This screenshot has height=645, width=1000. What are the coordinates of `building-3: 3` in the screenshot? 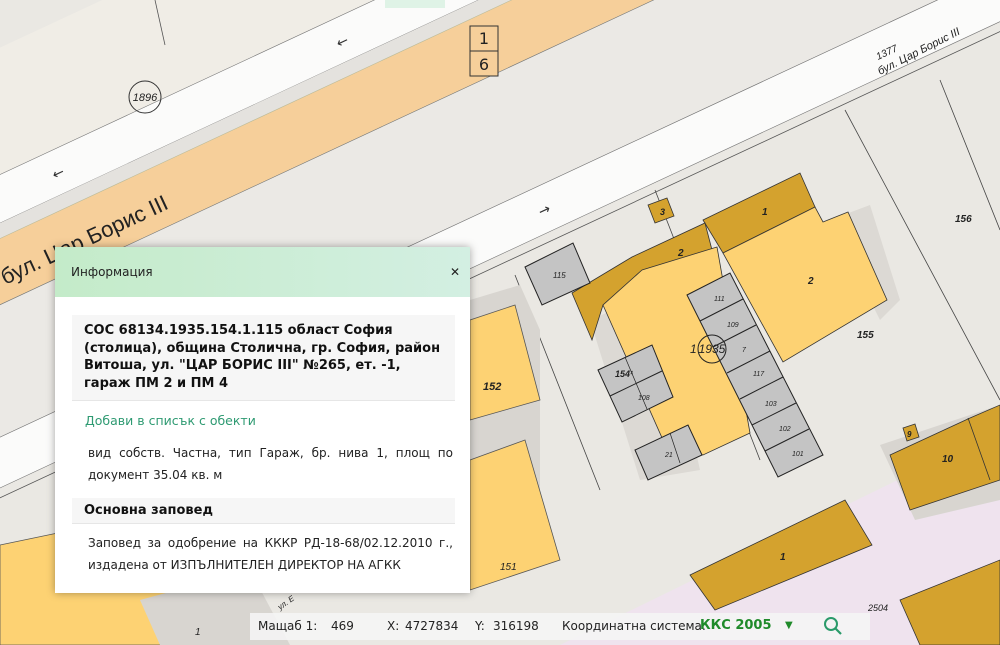 It's located at (662, 212).